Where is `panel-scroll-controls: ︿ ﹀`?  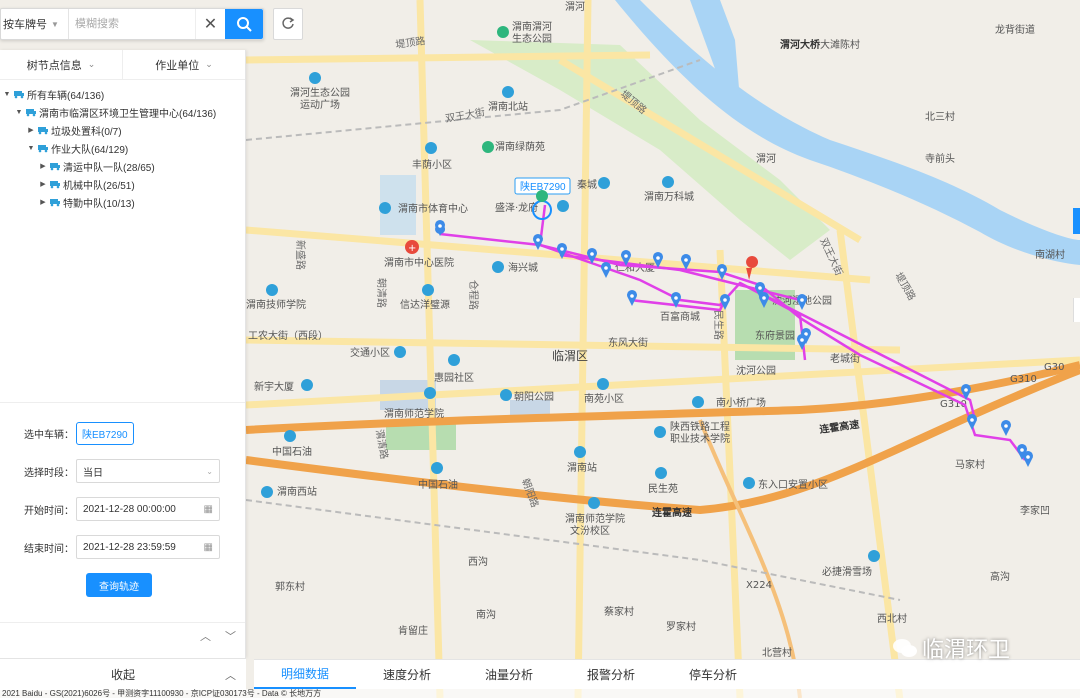 panel-scroll-controls: ︿ ﹀ is located at coordinates (218, 636).